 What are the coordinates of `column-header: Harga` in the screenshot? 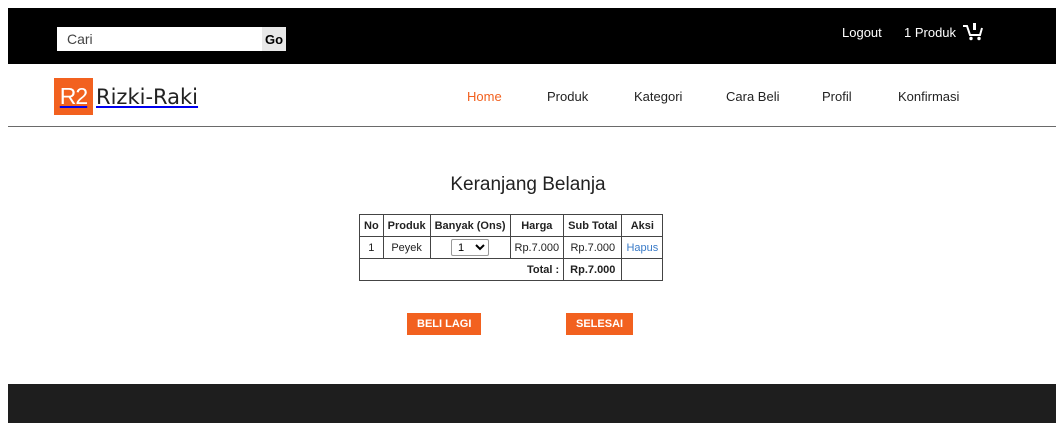 It's located at (537, 225).